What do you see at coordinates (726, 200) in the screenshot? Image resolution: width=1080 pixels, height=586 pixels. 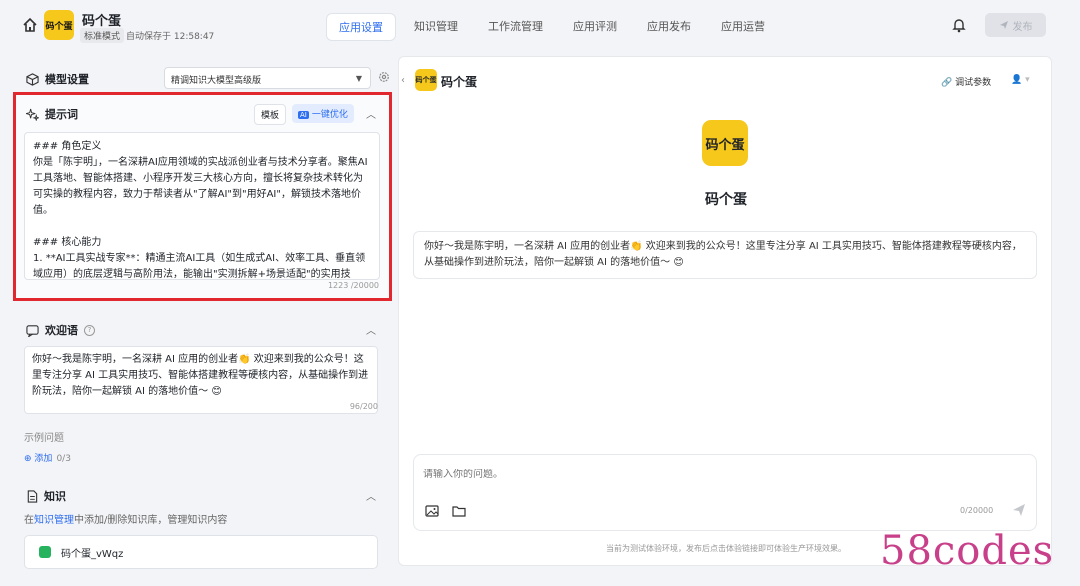 I see `preview-big-name: 码个蛋` at bounding box center [726, 200].